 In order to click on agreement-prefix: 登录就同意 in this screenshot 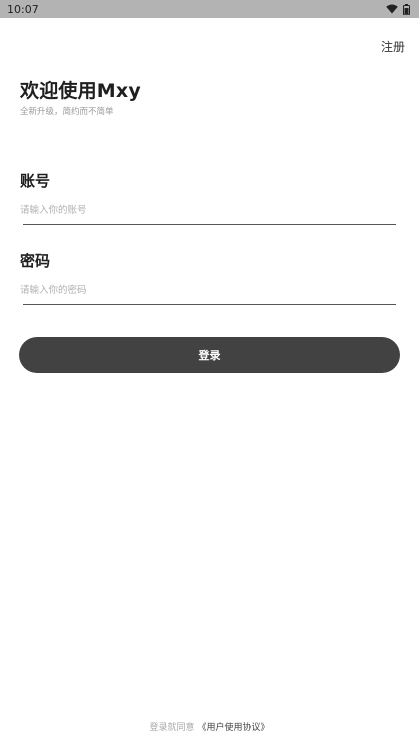, I will do `click(172, 728)`.